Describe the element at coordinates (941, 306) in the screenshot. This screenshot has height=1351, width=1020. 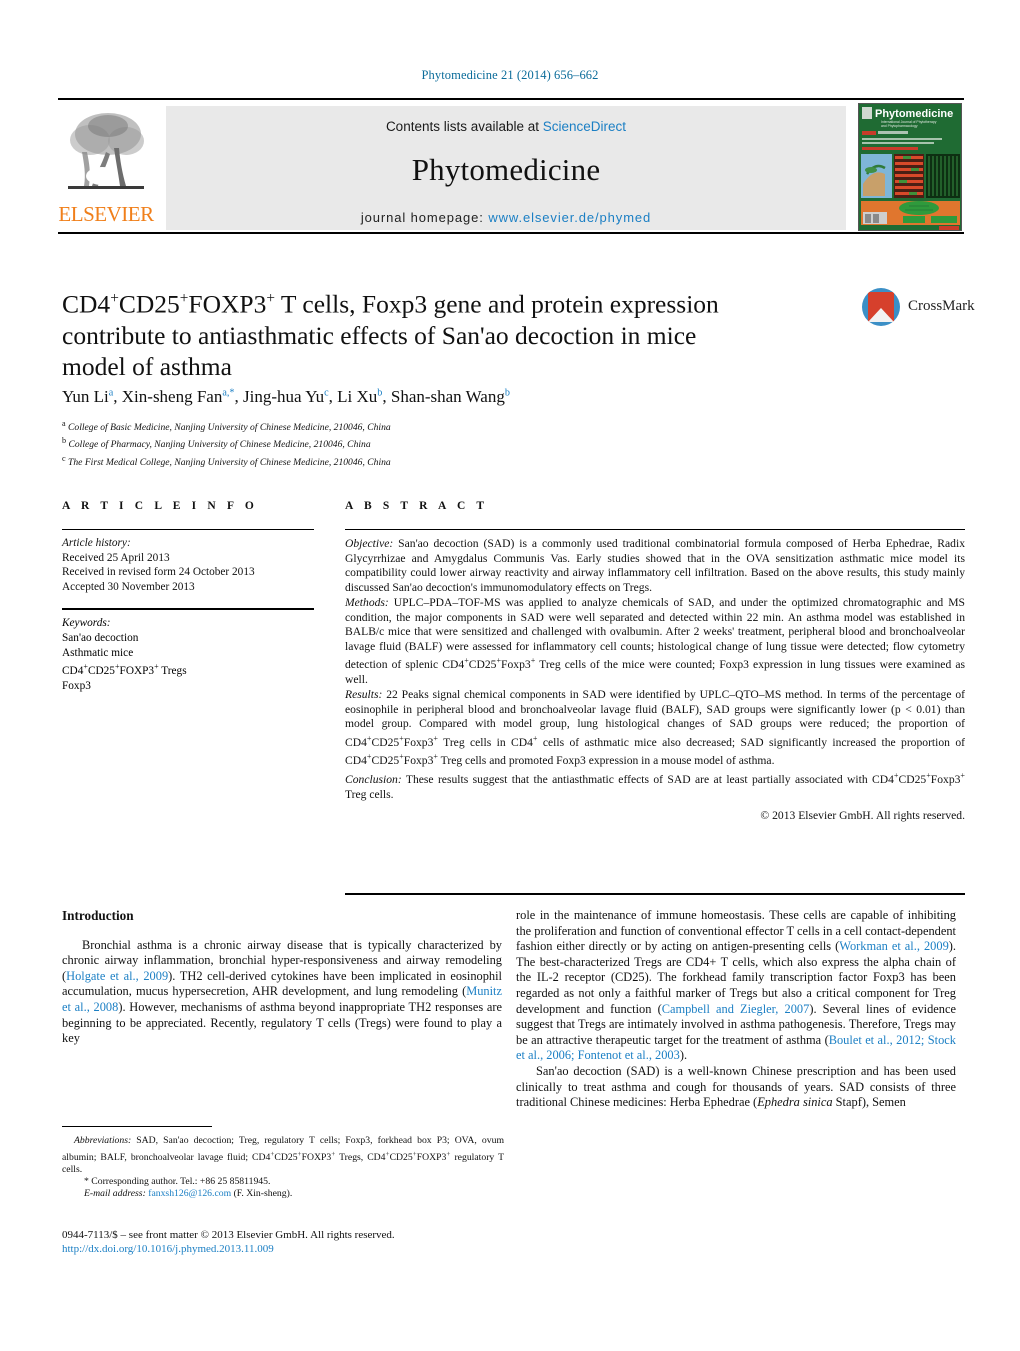
I see `crossmark-label: CrossMark` at that location.